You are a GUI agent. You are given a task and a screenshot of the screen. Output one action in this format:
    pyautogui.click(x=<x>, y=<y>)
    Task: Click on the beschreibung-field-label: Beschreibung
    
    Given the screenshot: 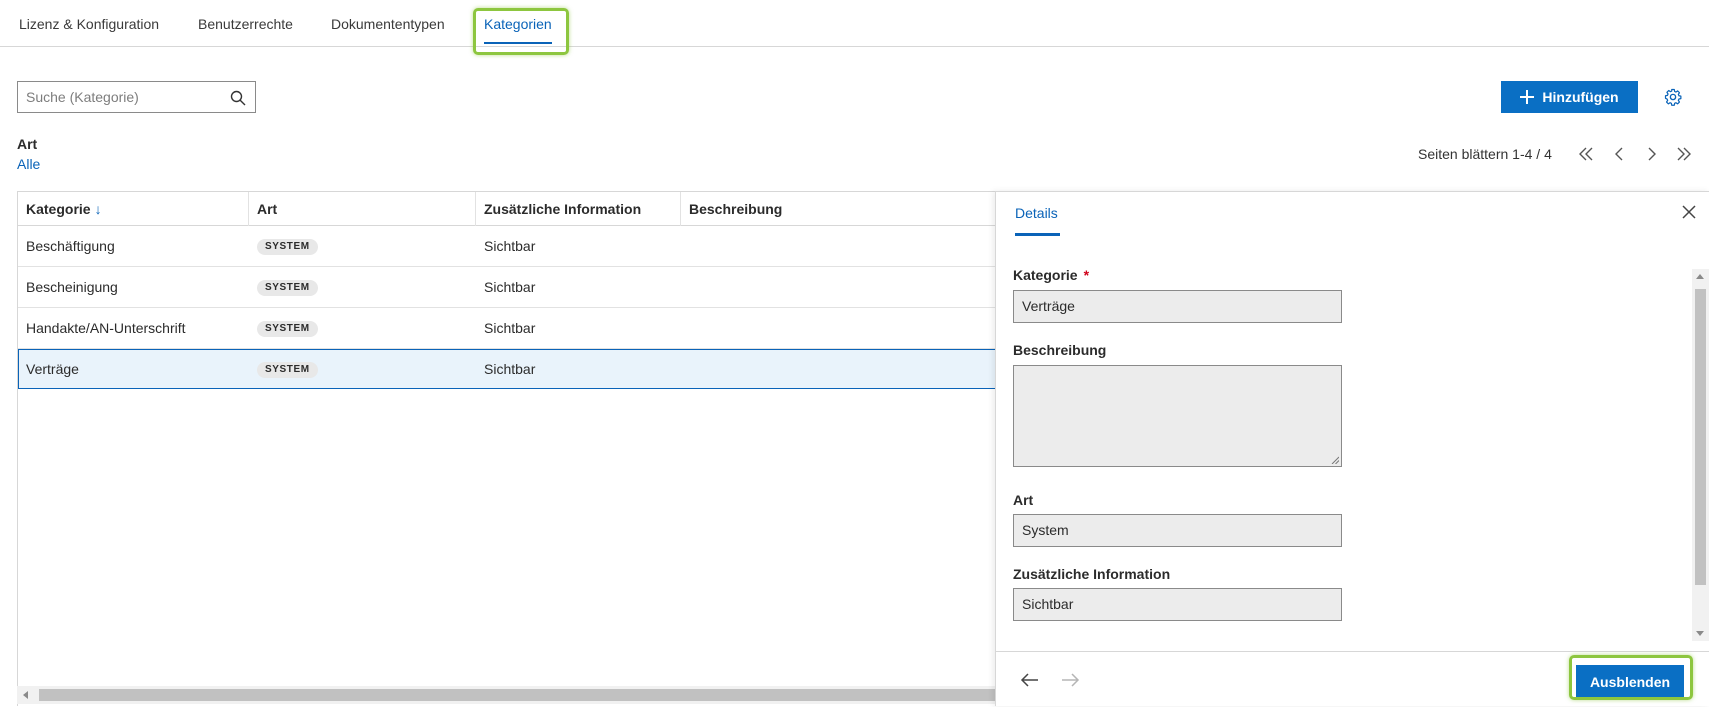 What is the action you would take?
    pyautogui.click(x=1060, y=350)
    